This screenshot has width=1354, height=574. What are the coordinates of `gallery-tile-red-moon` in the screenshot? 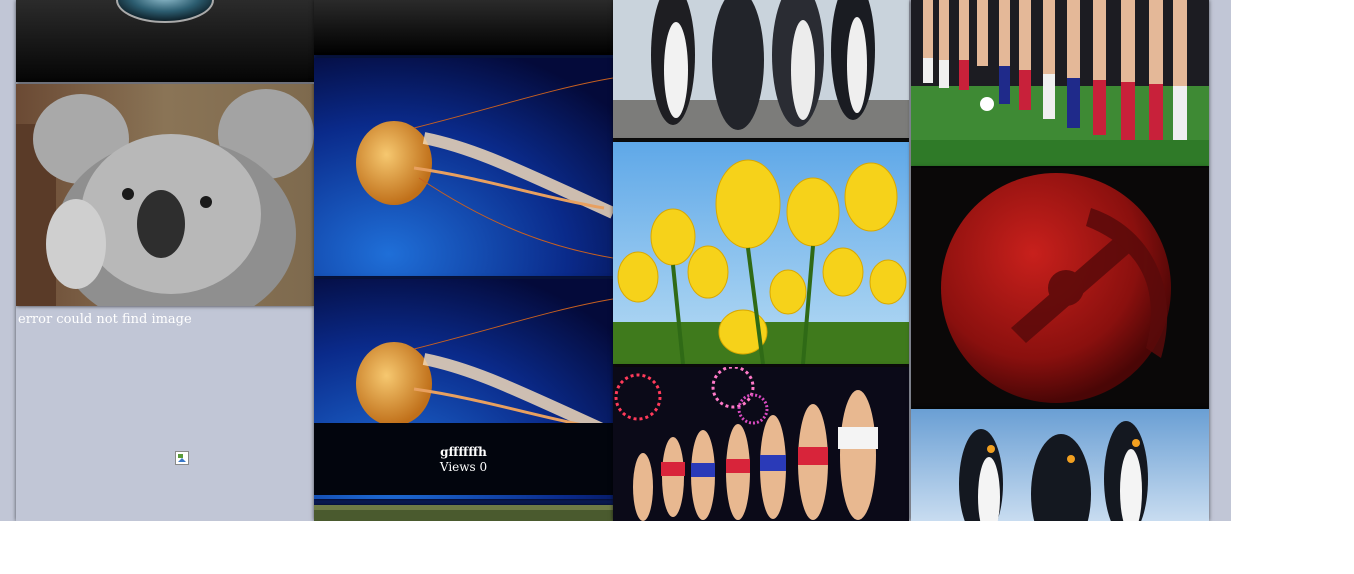 It's located at (1060, 287).